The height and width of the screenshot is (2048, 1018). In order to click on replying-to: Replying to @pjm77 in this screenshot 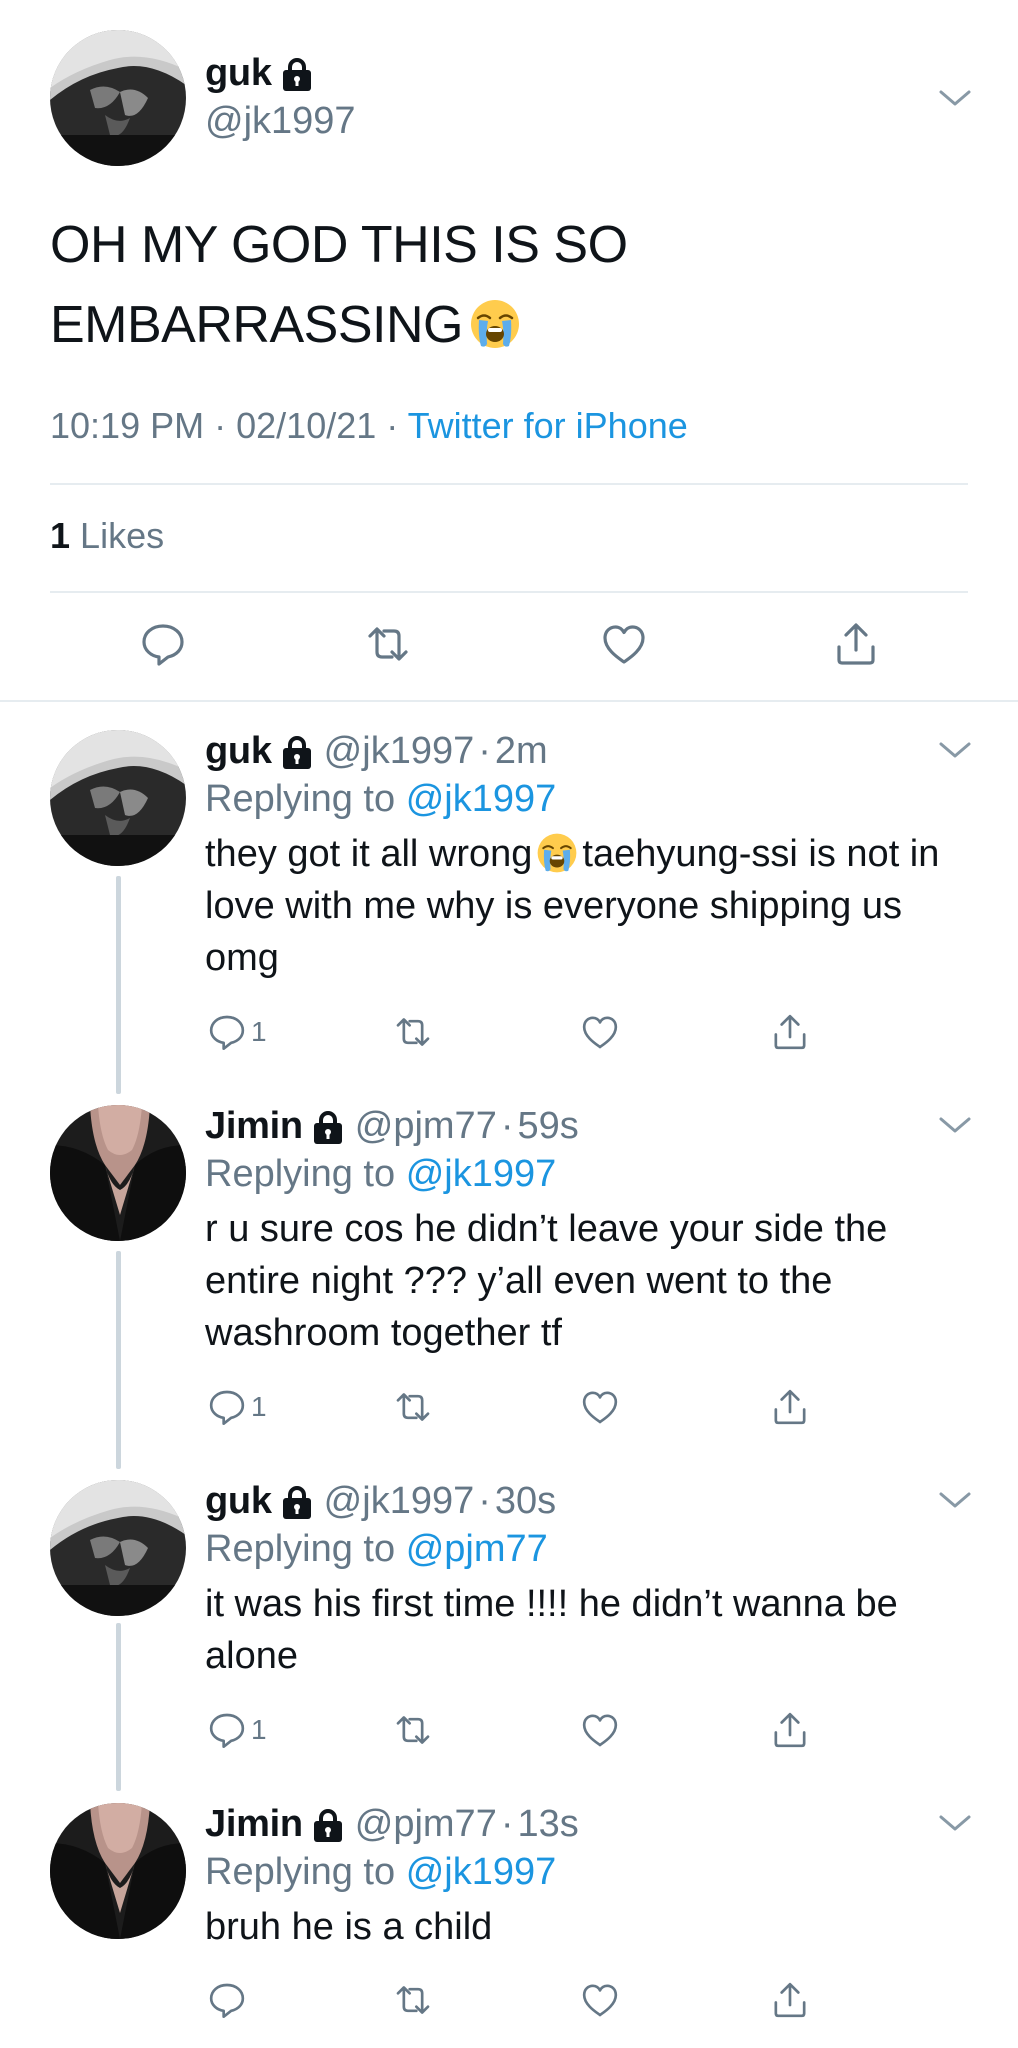, I will do `click(376, 1549)`.